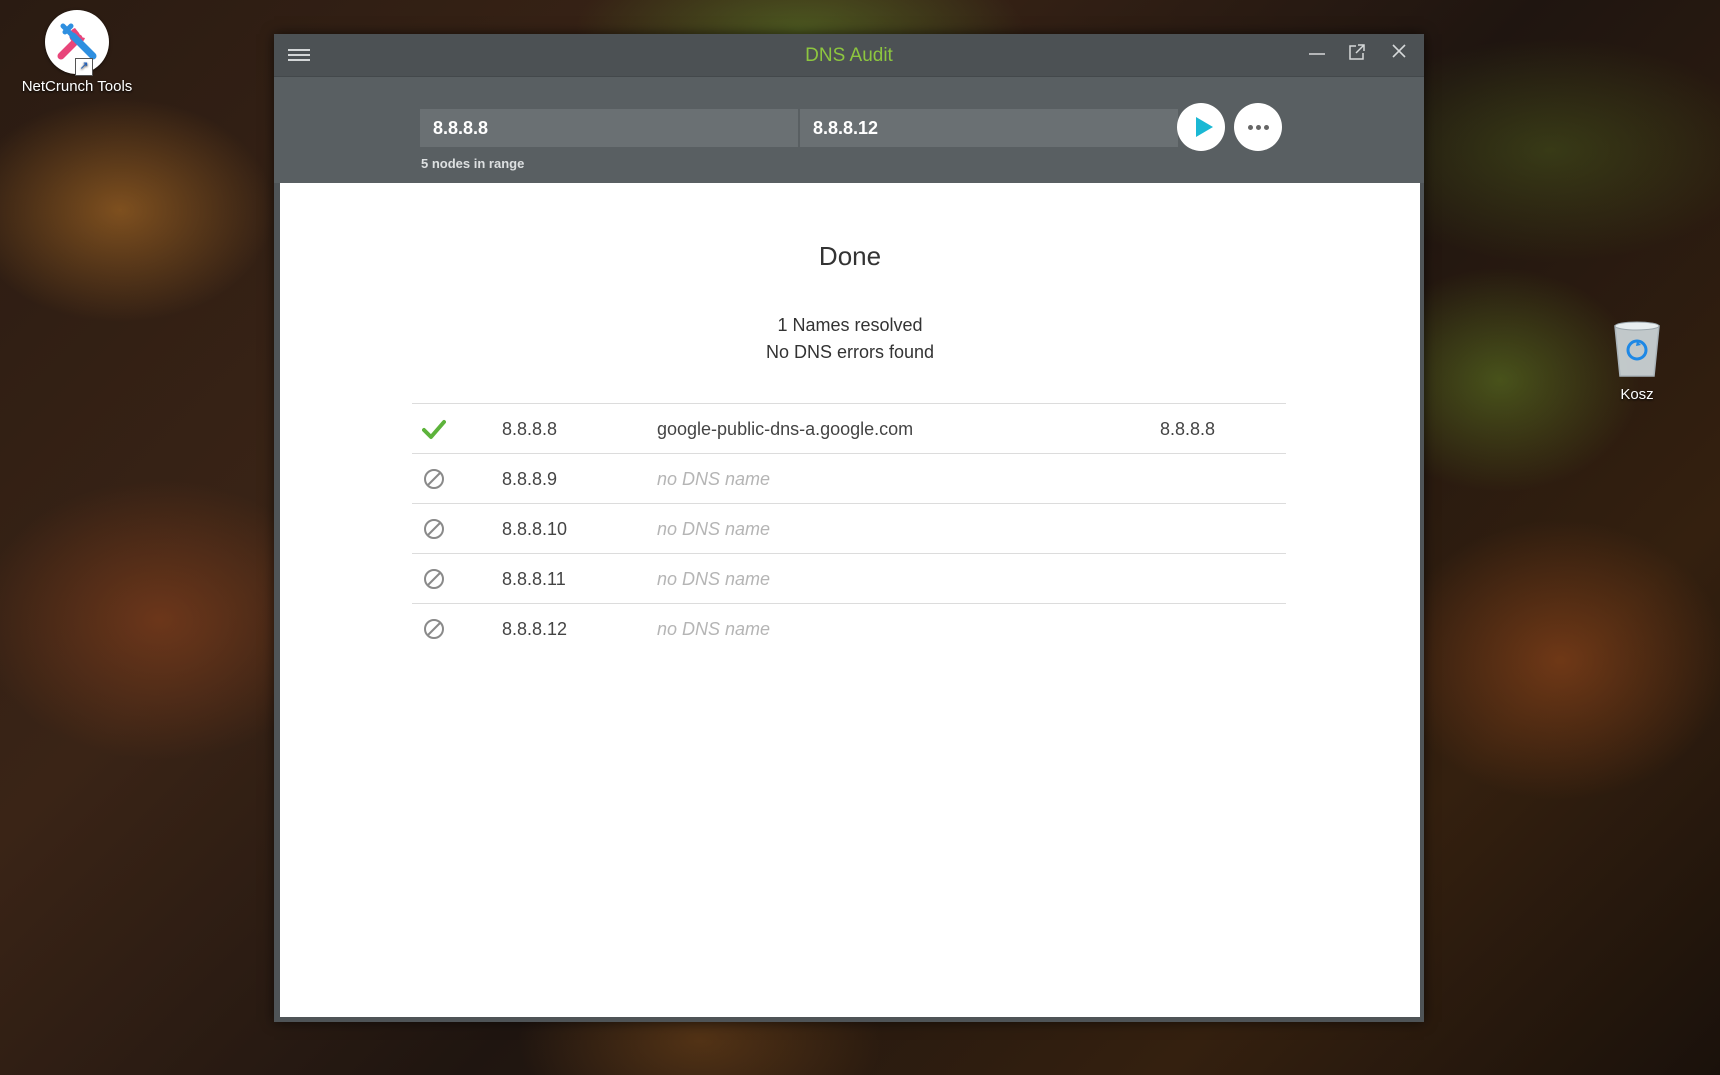 The height and width of the screenshot is (1075, 1720). Describe the element at coordinates (850, 339) in the screenshot. I see `audit-summary: 1 Names resolved No DNS errors found` at that location.